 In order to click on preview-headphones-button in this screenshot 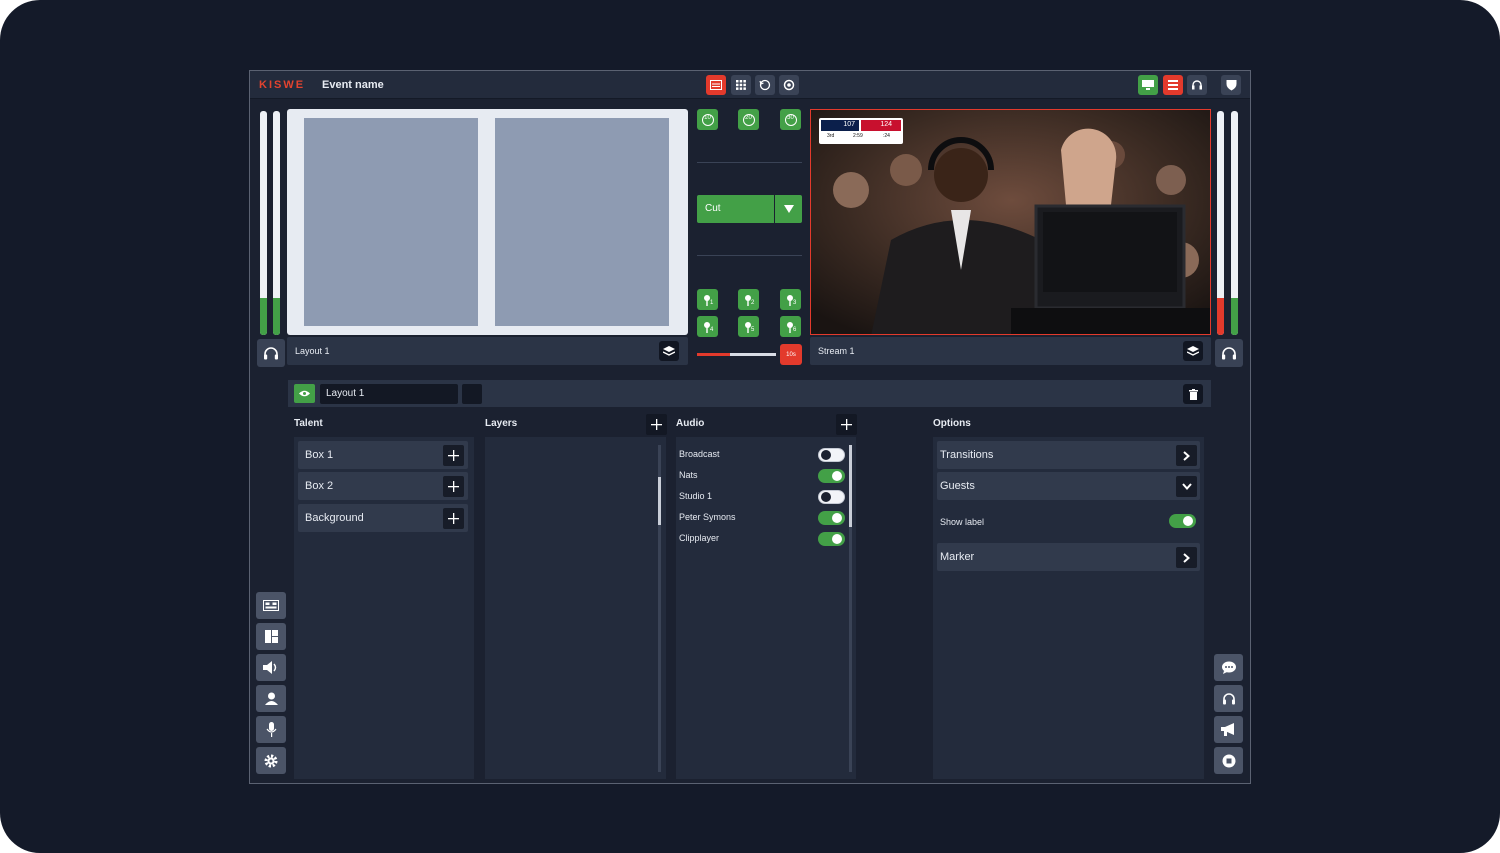, I will do `click(271, 353)`.